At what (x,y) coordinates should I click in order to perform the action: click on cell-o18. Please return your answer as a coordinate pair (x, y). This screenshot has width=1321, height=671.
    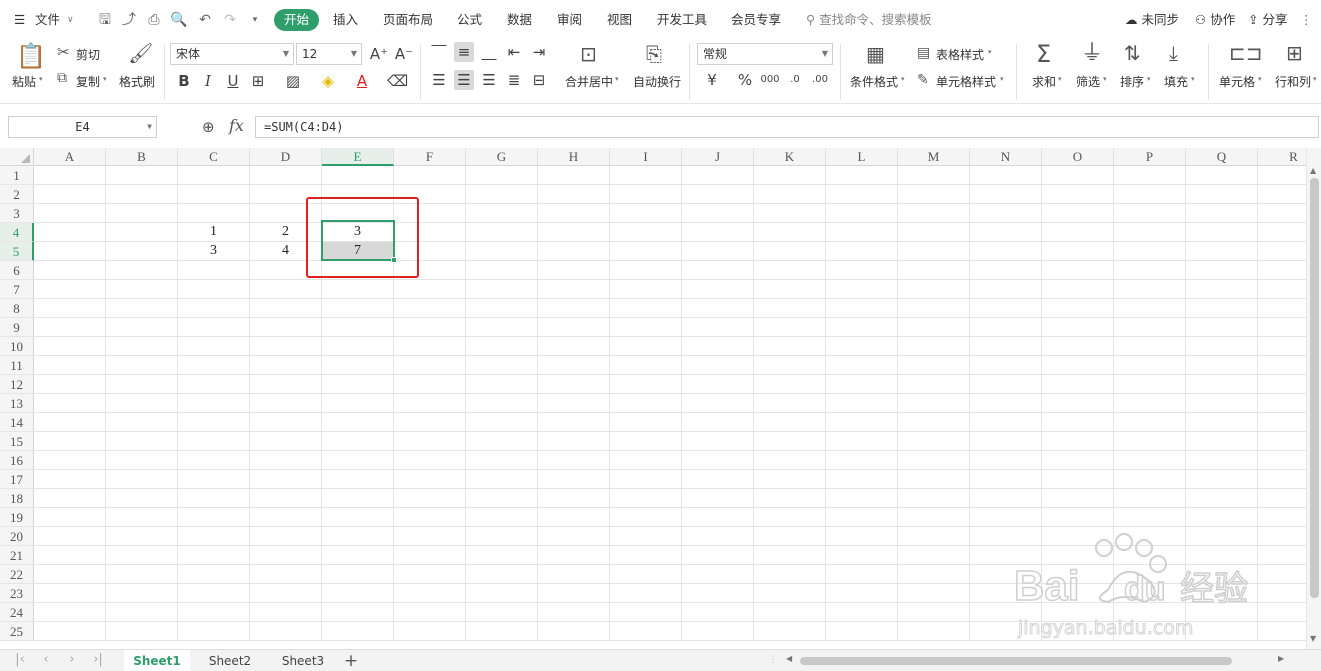
    Looking at the image, I should click on (1078, 498).